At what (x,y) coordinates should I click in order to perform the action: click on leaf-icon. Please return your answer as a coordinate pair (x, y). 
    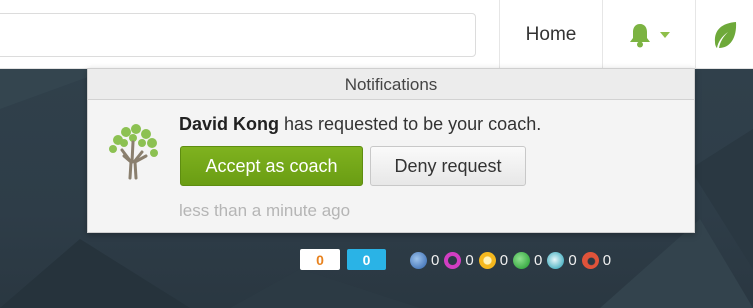
    Looking at the image, I should click on (725, 34).